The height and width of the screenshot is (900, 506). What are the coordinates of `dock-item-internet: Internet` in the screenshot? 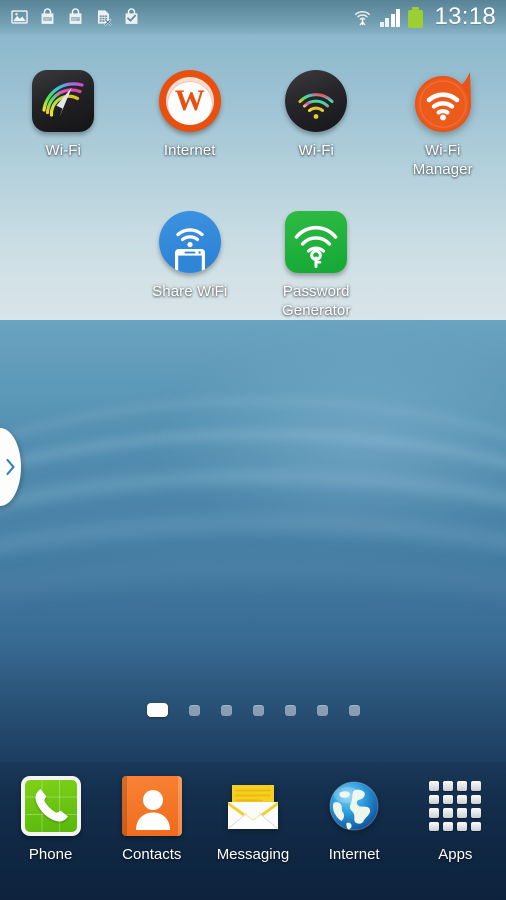 It's located at (354, 819).